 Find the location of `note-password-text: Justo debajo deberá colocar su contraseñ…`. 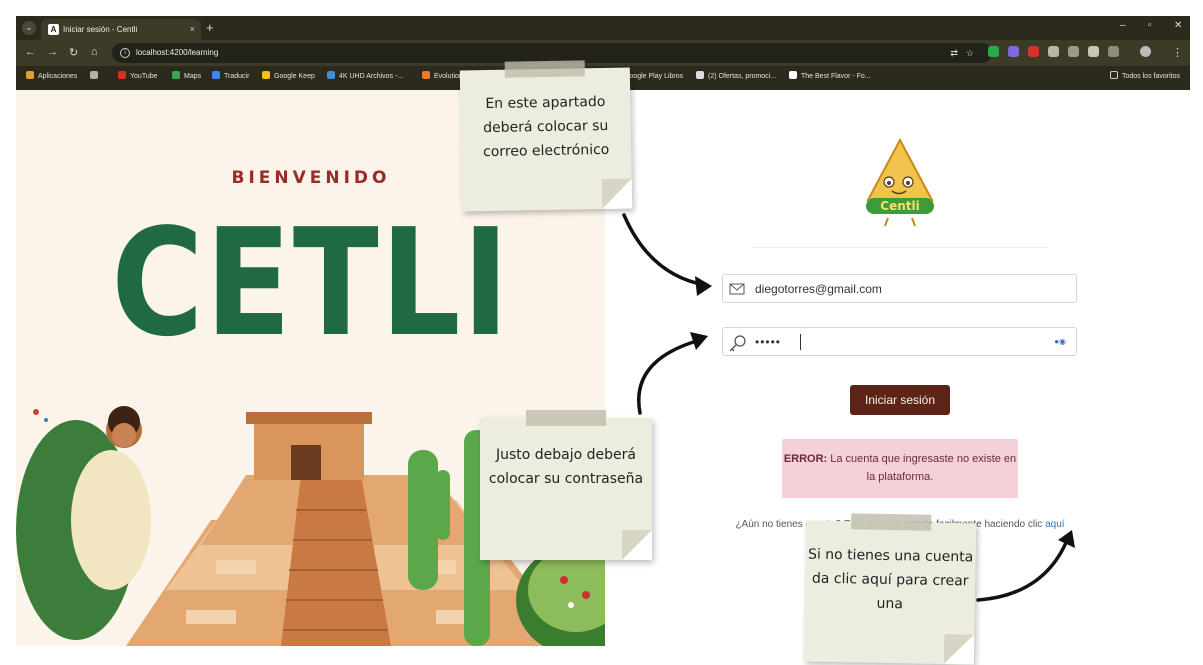

note-password-text: Justo debajo deberá colocar su contraseñ… is located at coordinates (566, 467).